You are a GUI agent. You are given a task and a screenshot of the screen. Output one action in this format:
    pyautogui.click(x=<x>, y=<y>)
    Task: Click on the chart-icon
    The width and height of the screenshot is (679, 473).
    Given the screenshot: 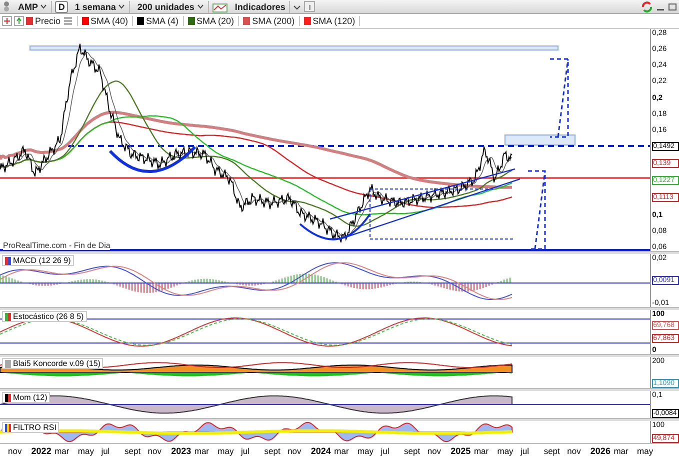 What is the action you would take?
    pyautogui.click(x=220, y=6)
    